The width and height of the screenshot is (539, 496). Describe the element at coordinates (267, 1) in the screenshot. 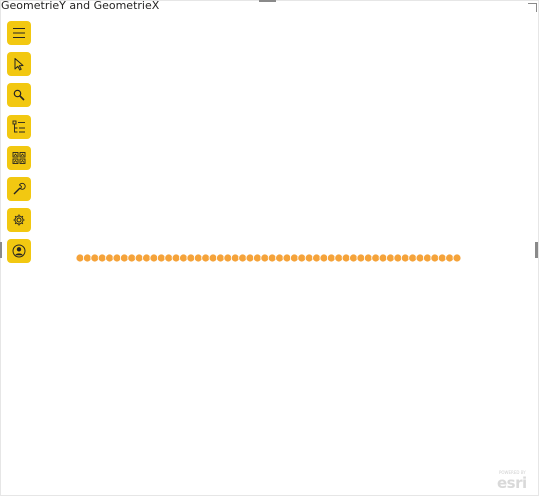

I see `resize-handle-top` at that location.